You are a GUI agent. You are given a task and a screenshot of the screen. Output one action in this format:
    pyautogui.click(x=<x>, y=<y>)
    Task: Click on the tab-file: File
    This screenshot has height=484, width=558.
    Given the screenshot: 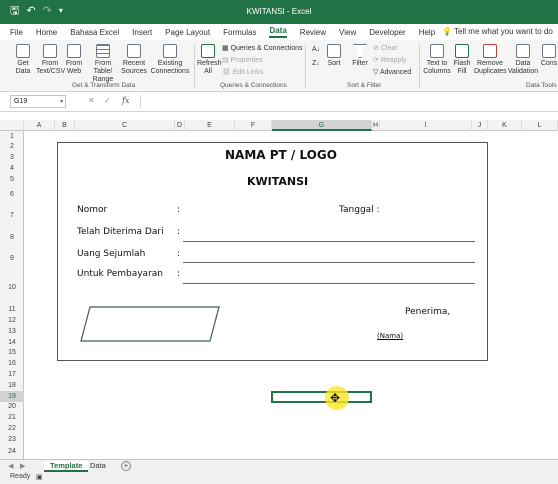 What is the action you would take?
    pyautogui.click(x=16, y=32)
    